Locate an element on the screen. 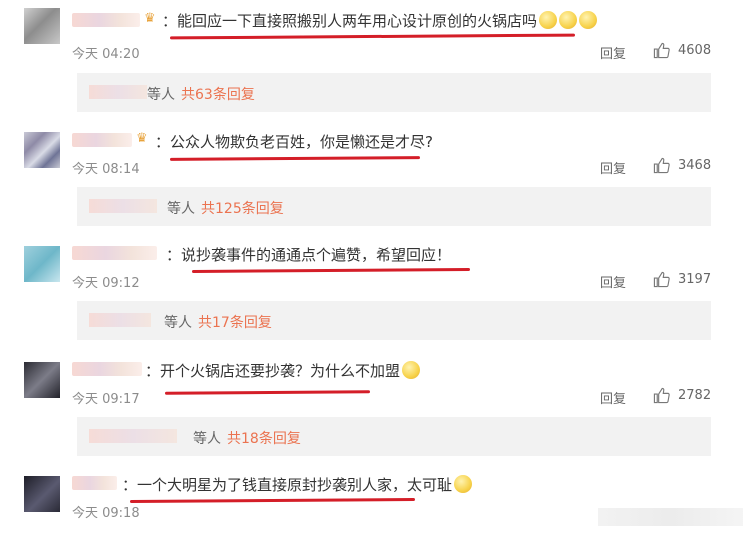 The image size is (750, 535). reply-count-link: 共17条回复 is located at coordinates (235, 322).